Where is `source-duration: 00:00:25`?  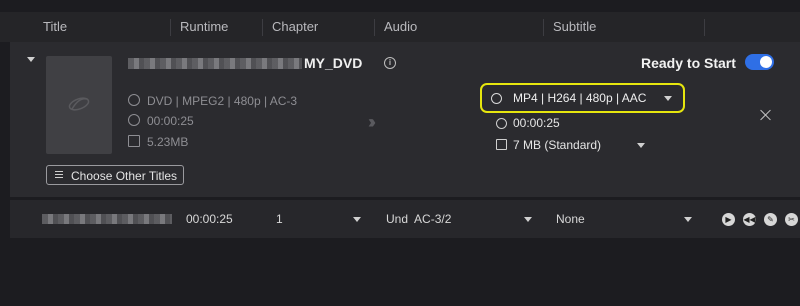
source-duration: 00:00:25 is located at coordinates (161, 121).